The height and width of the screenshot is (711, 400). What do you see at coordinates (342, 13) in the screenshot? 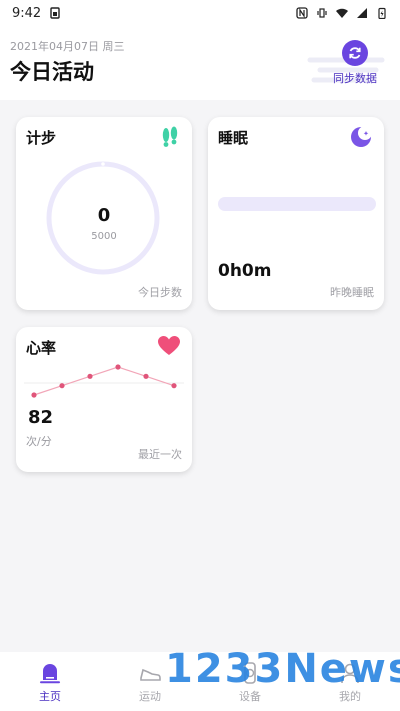
I see `wifi-icon` at bounding box center [342, 13].